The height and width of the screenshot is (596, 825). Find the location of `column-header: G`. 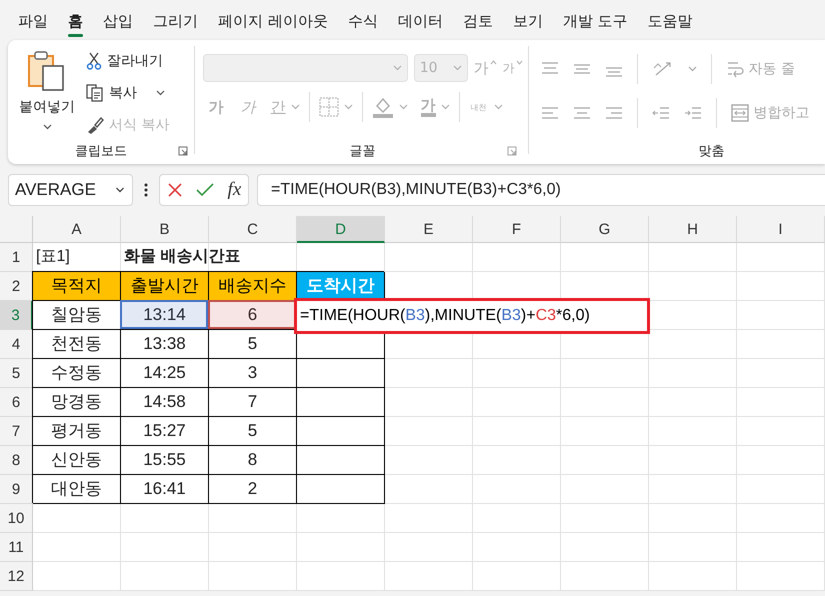

column-header: G is located at coordinates (605, 229).